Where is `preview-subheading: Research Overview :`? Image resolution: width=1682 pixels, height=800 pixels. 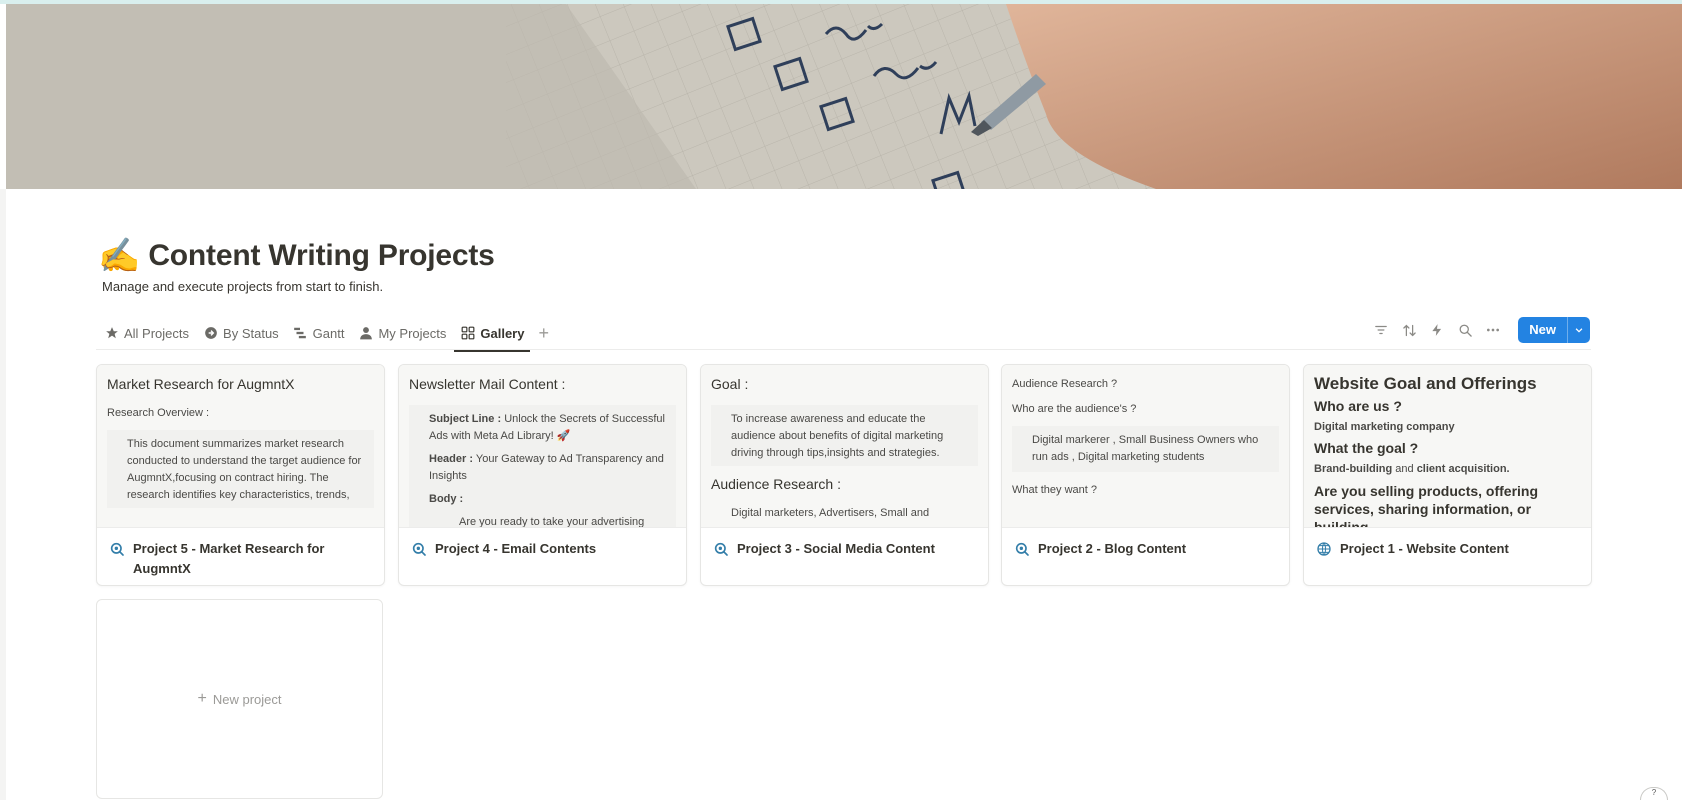 preview-subheading: Research Overview : is located at coordinates (158, 413).